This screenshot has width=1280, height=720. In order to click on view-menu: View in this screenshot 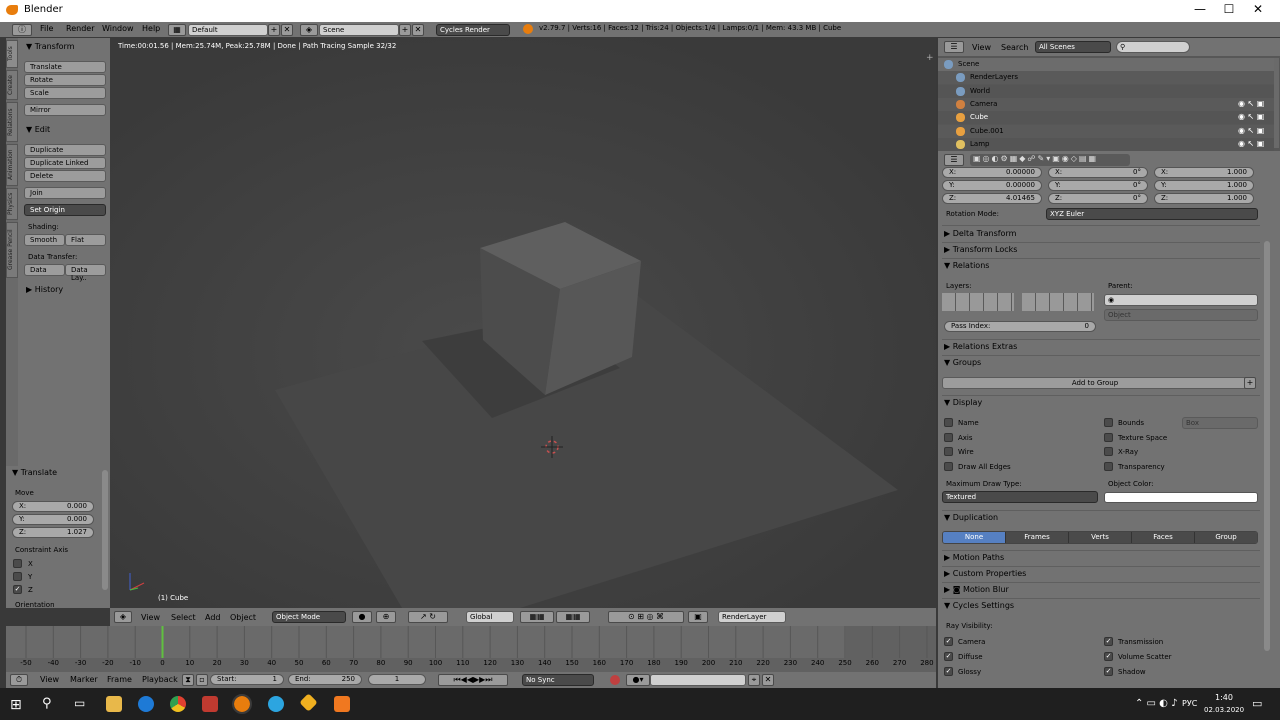, I will do `click(150, 617)`.